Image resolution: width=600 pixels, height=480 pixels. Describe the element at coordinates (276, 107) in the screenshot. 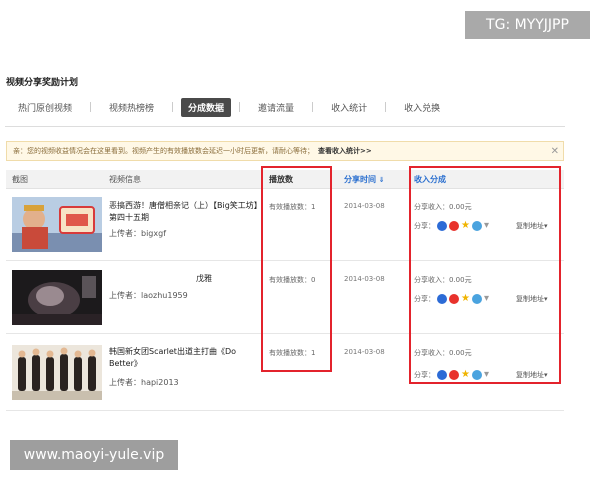

I see `tab-invite-traffic: 邀请流量` at that location.